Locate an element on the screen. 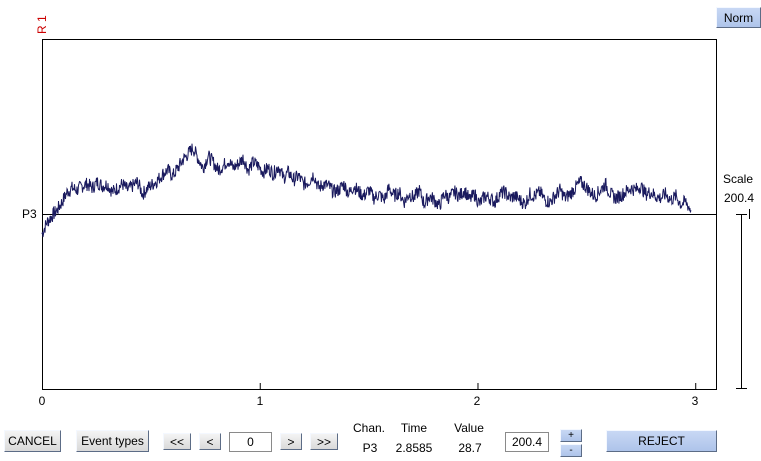 Image resolution: width=761 pixels, height=461 pixels. x-tick-label: 2 is located at coordinates (477, 401).